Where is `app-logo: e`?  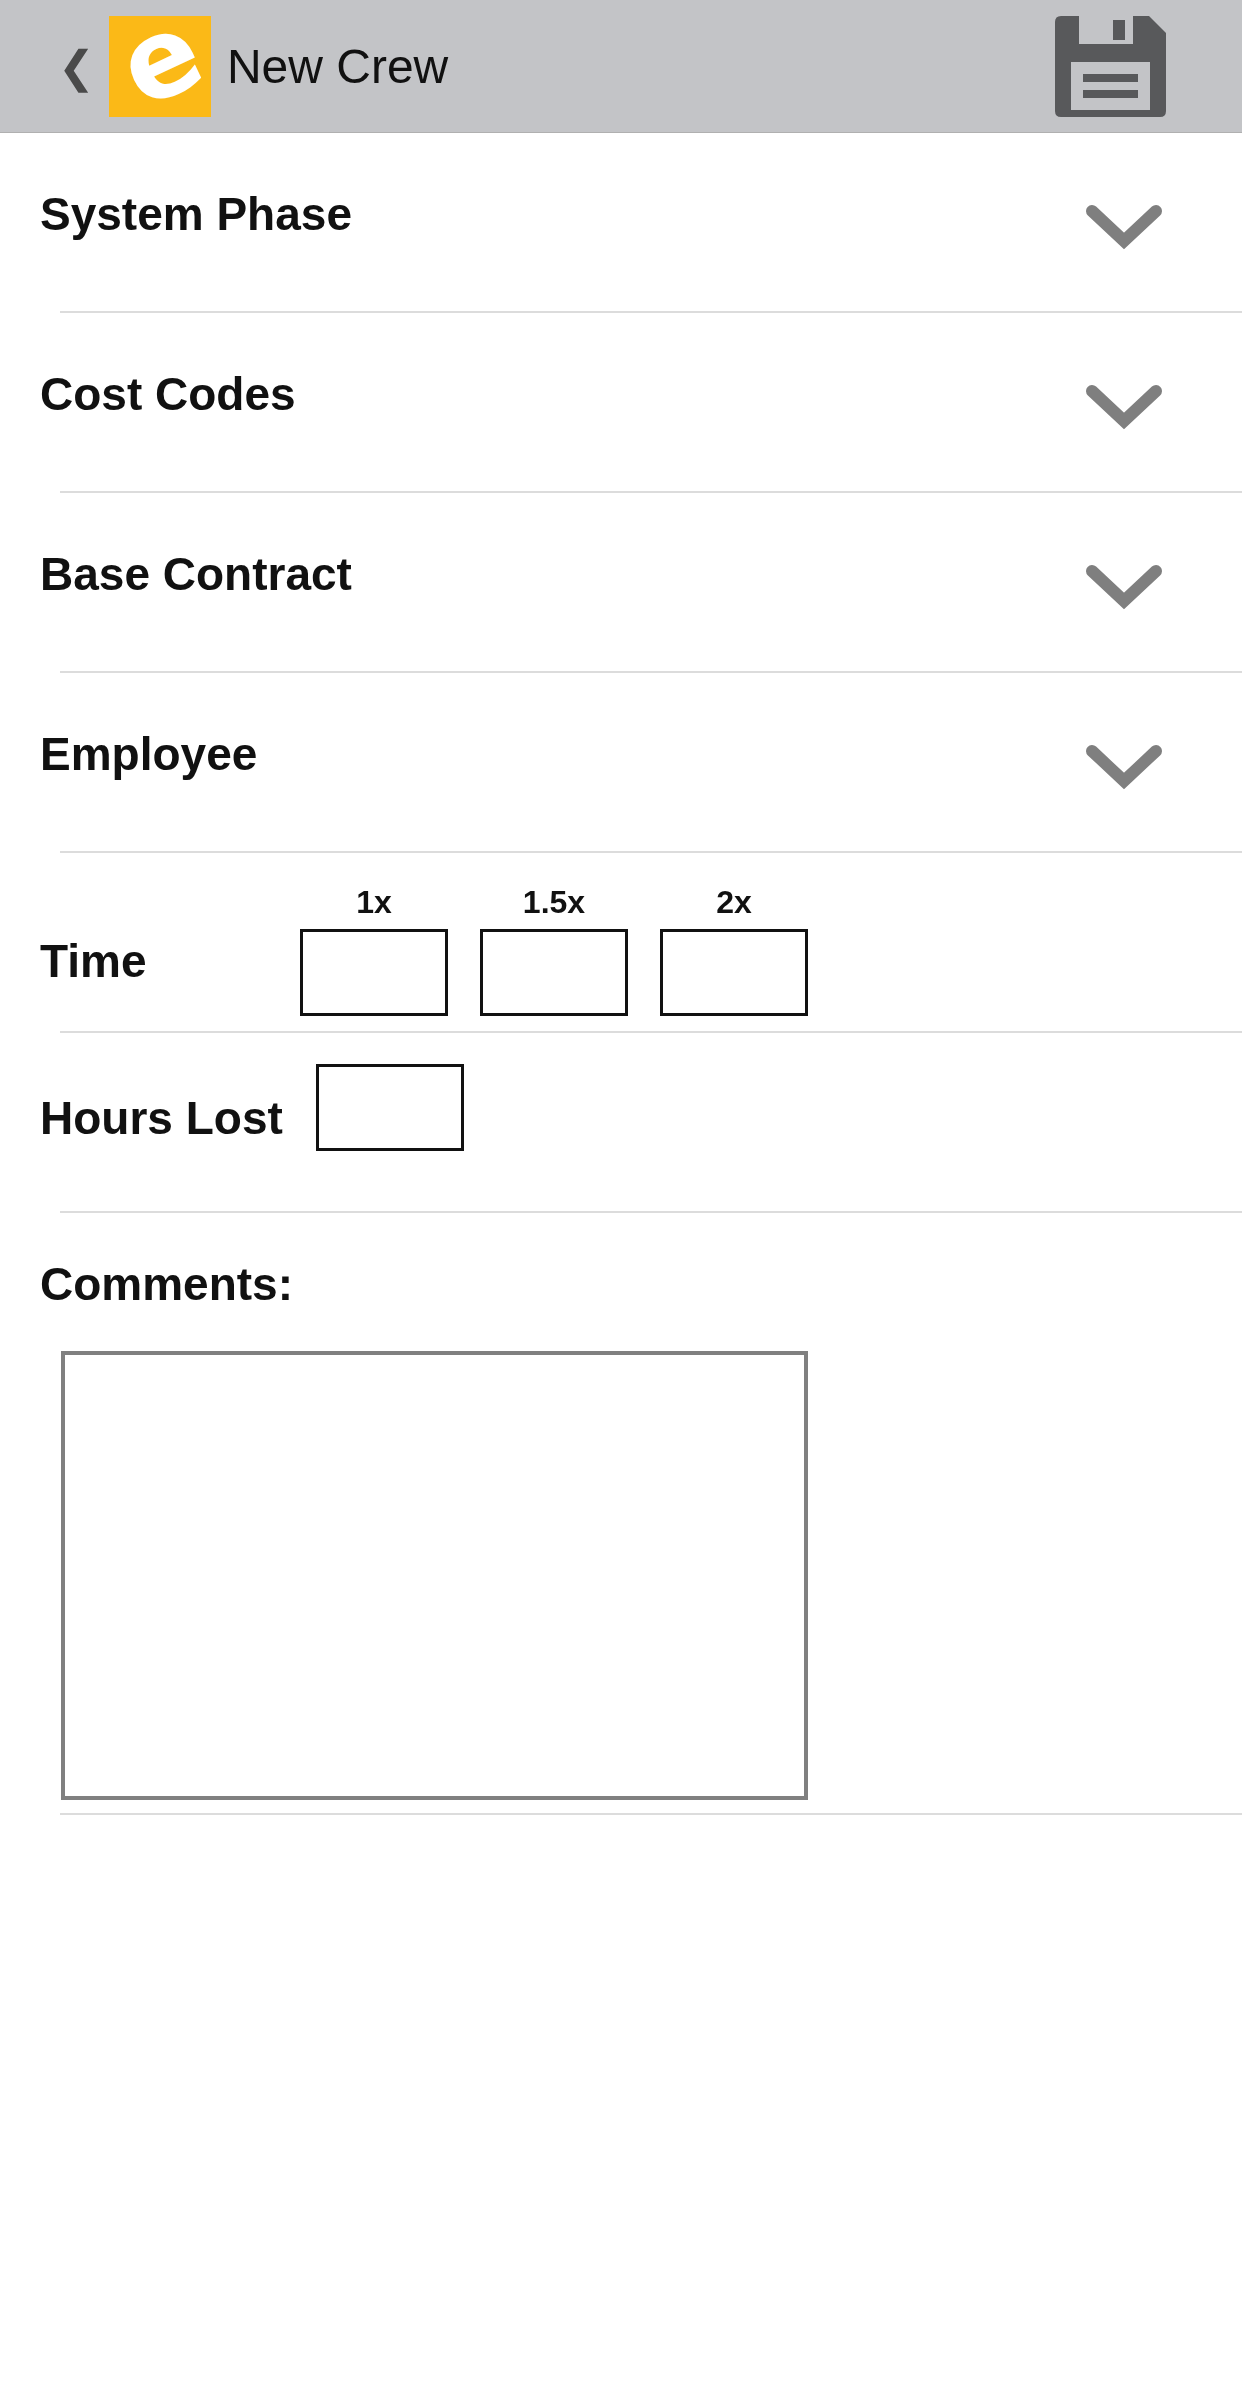 app-logo: e is located at coordinates (159, 66).